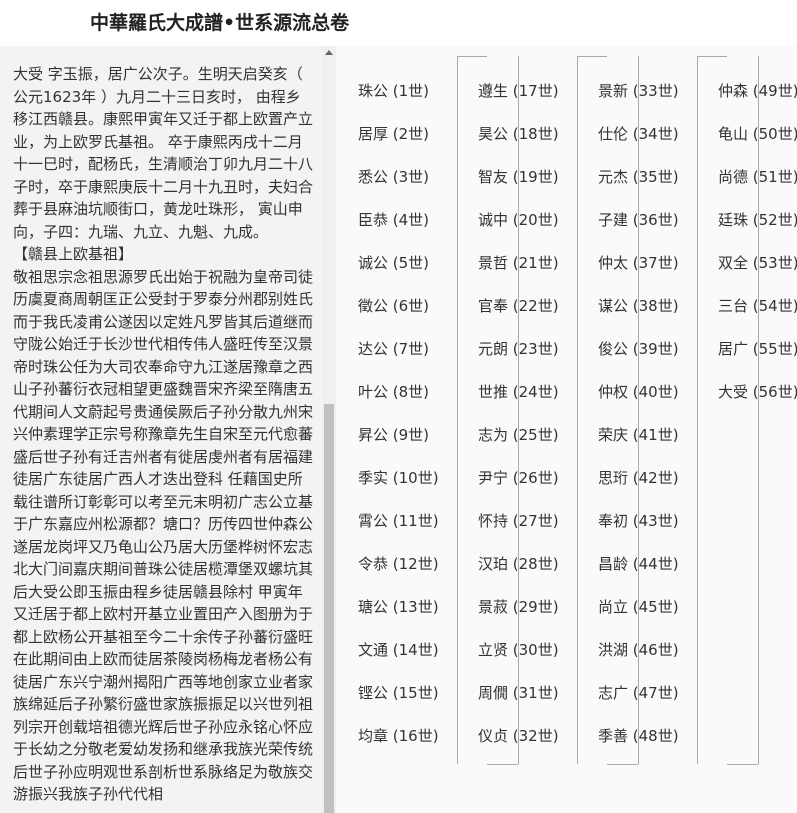 Image resolution: width=797 pixels, height=813 pixels. I want to click on page-title: 中華羅氏大成譜•世系源流总卷, so click(220, 23).